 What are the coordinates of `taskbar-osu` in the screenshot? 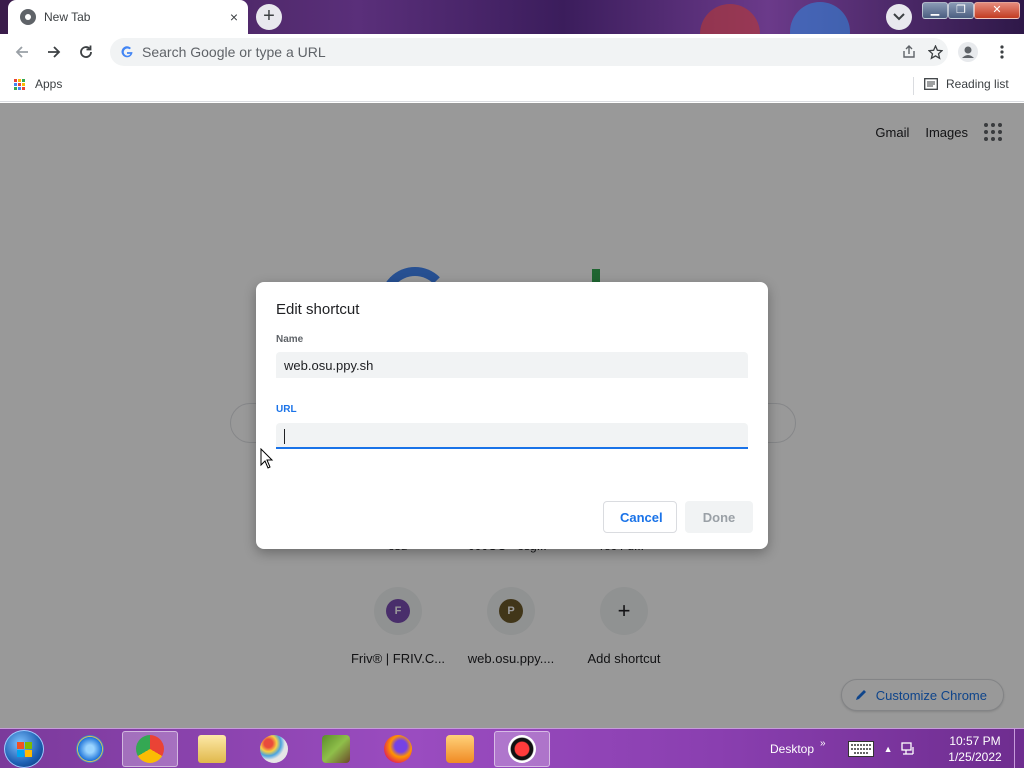 It's located at (522, 749).